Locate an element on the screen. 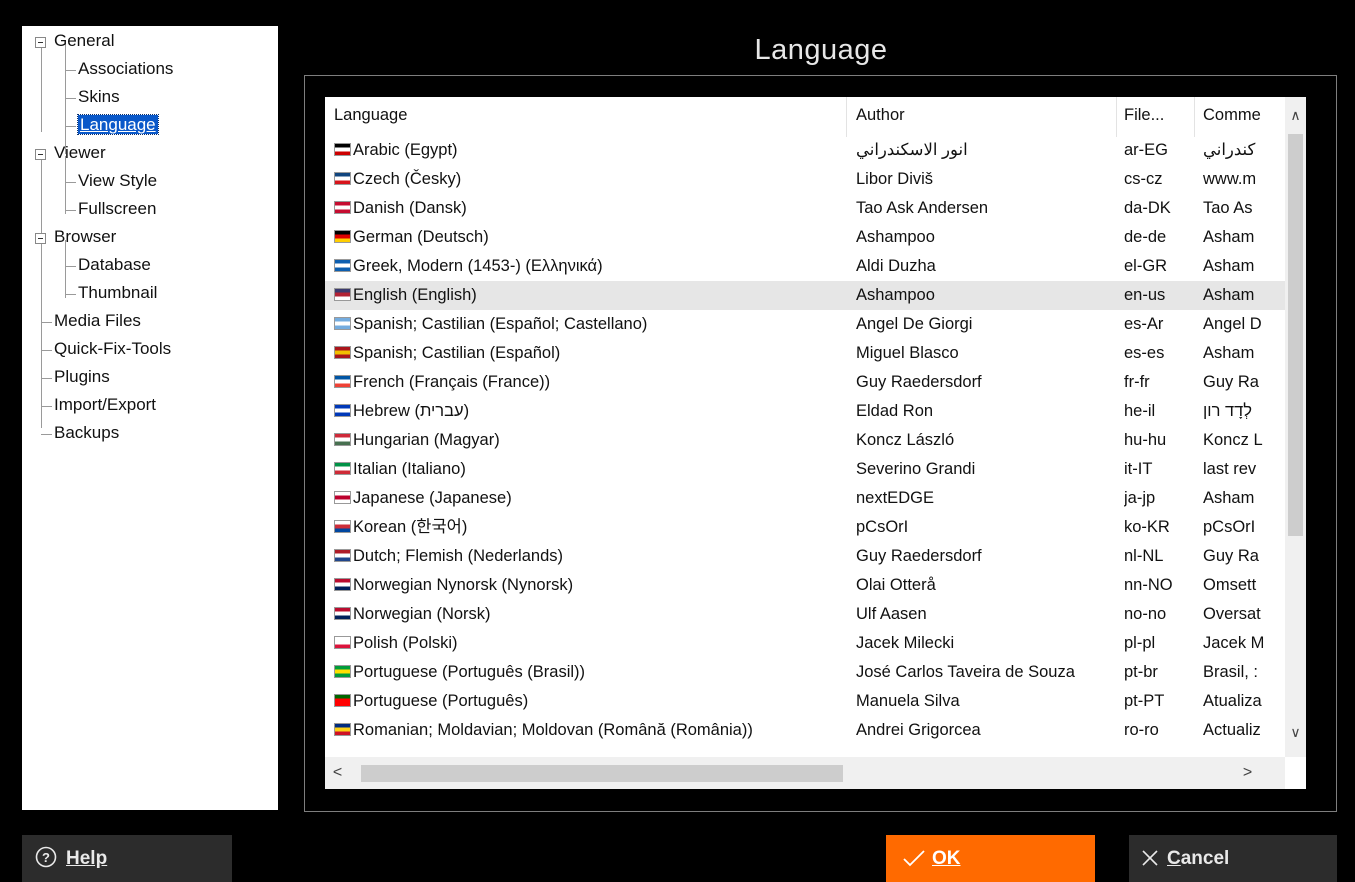 The width and height of the screenshot is (1355, 882). cell-language: Dutch; Flemish (Nederlands) is located at coordinates (590, 556).